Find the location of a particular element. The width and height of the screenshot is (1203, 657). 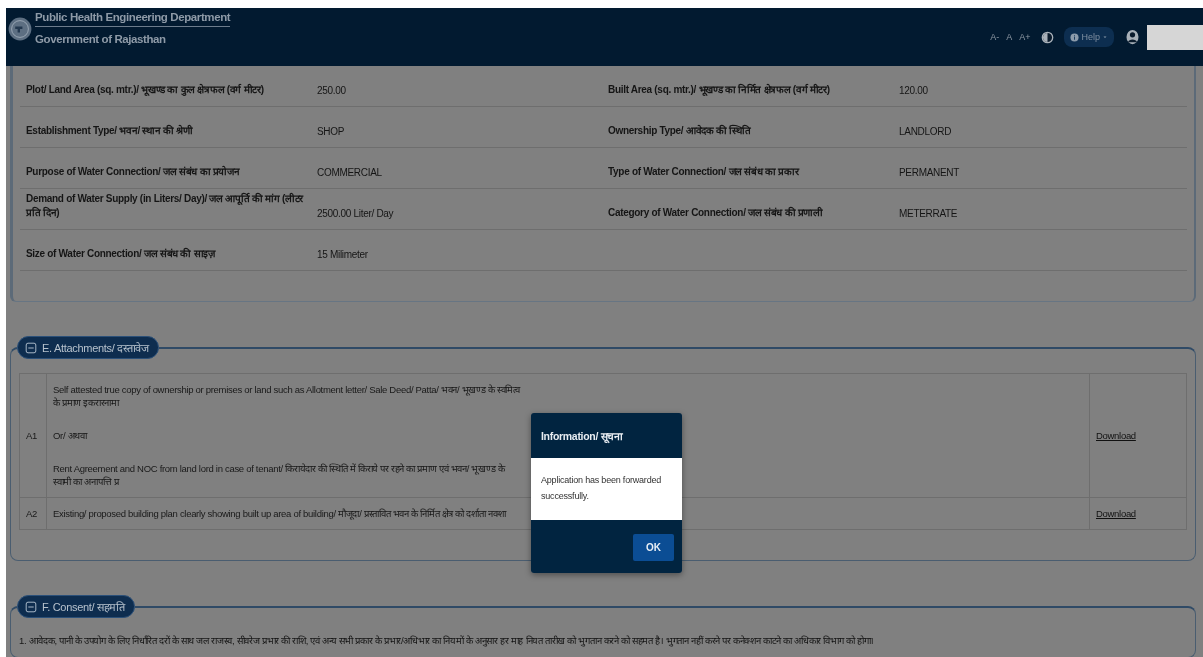

dialog-message: Application has been forwarded successfully. is located at coordinates (602, 488).